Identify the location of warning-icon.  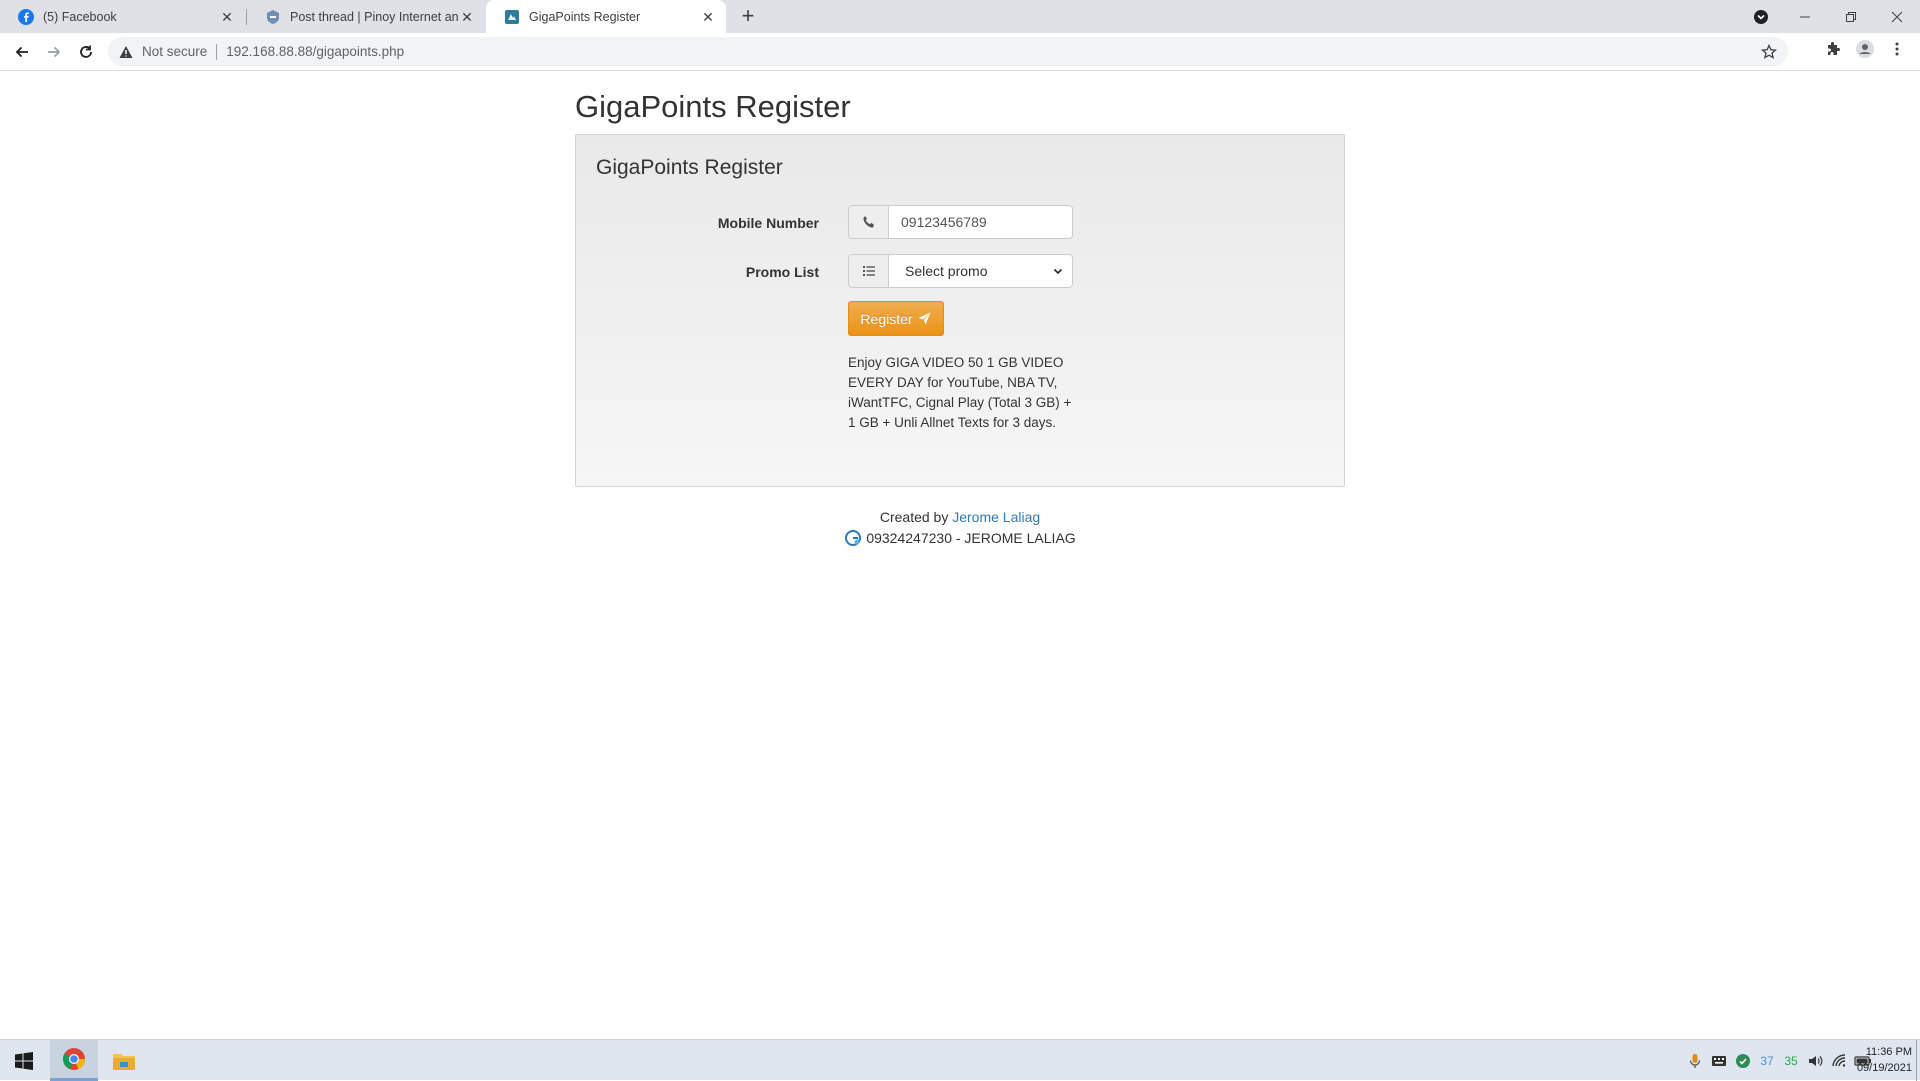
(126, 52).